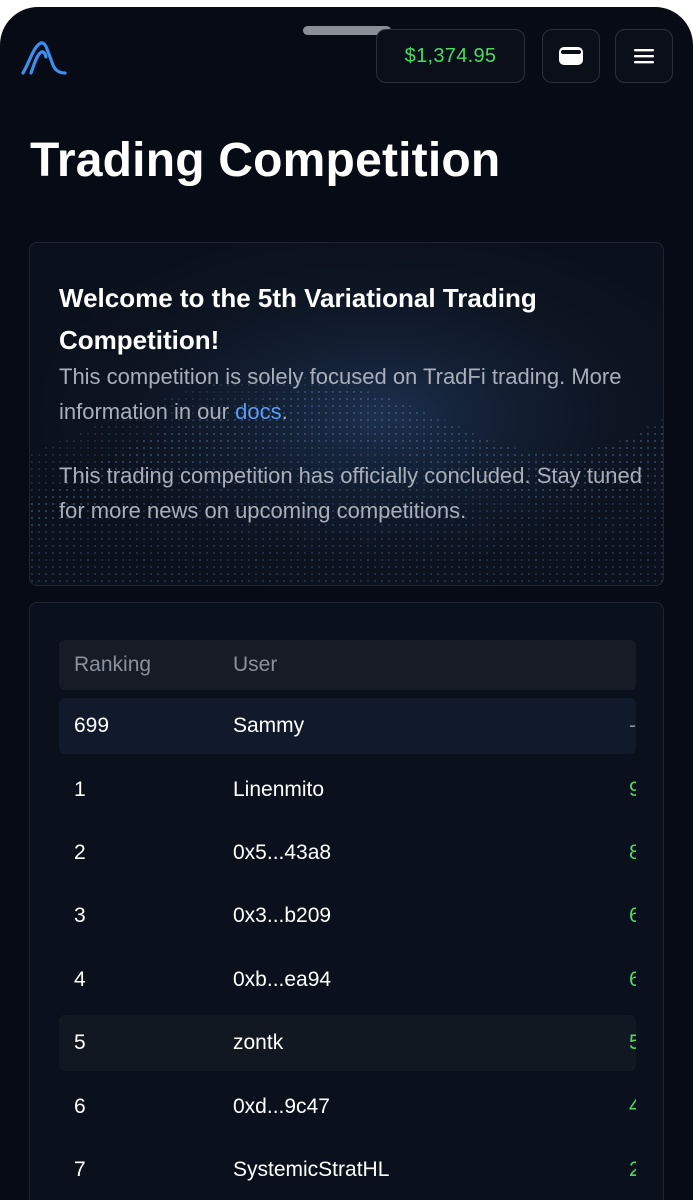 Image resolution: width=693 pixels, height=1200 pixels. What do you see at coordinates (80, 979) in the screenshot?
I see `rank-cell: 4` at bounding box center [80, 979].